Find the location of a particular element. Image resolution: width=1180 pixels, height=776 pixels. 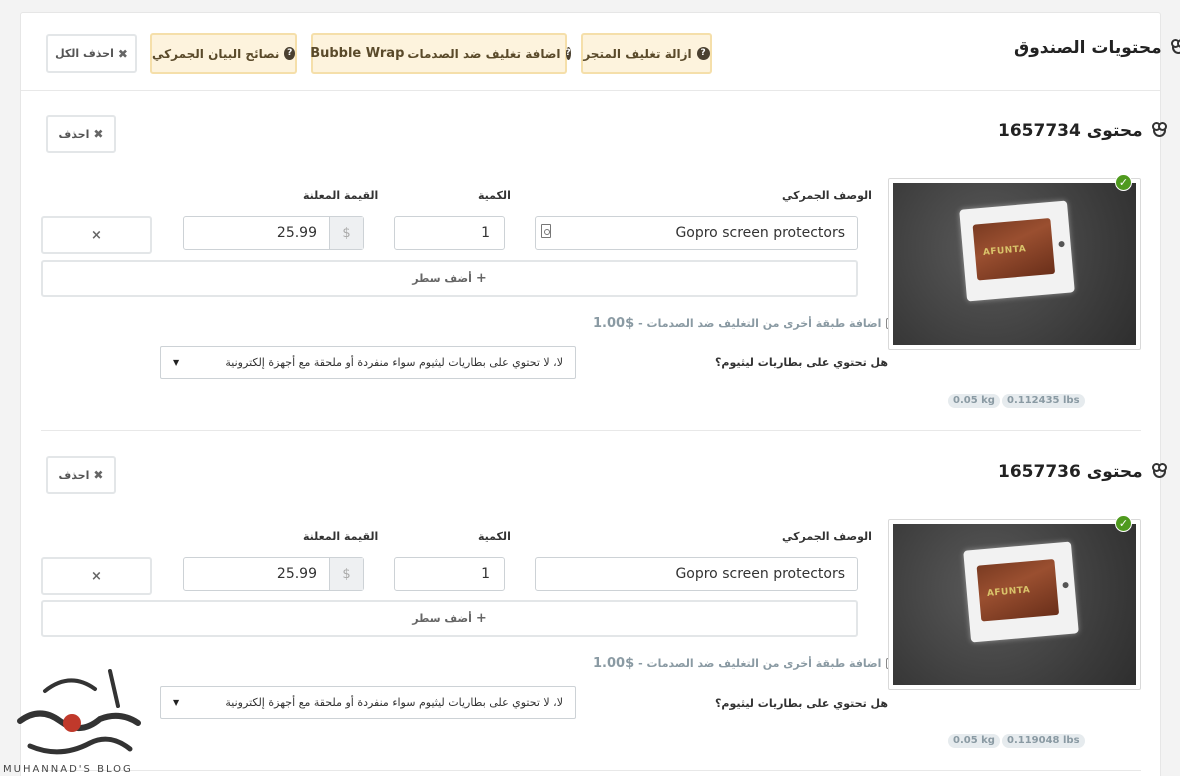

watermark-logo is located at coordinates (79, 712).